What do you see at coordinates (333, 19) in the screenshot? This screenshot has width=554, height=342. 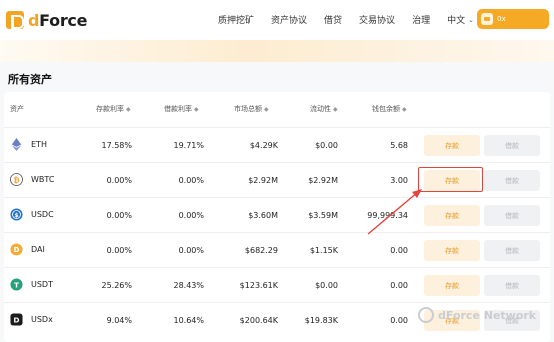 I see `nav-item-lending: 借贷` at bounding box center [333, 19].